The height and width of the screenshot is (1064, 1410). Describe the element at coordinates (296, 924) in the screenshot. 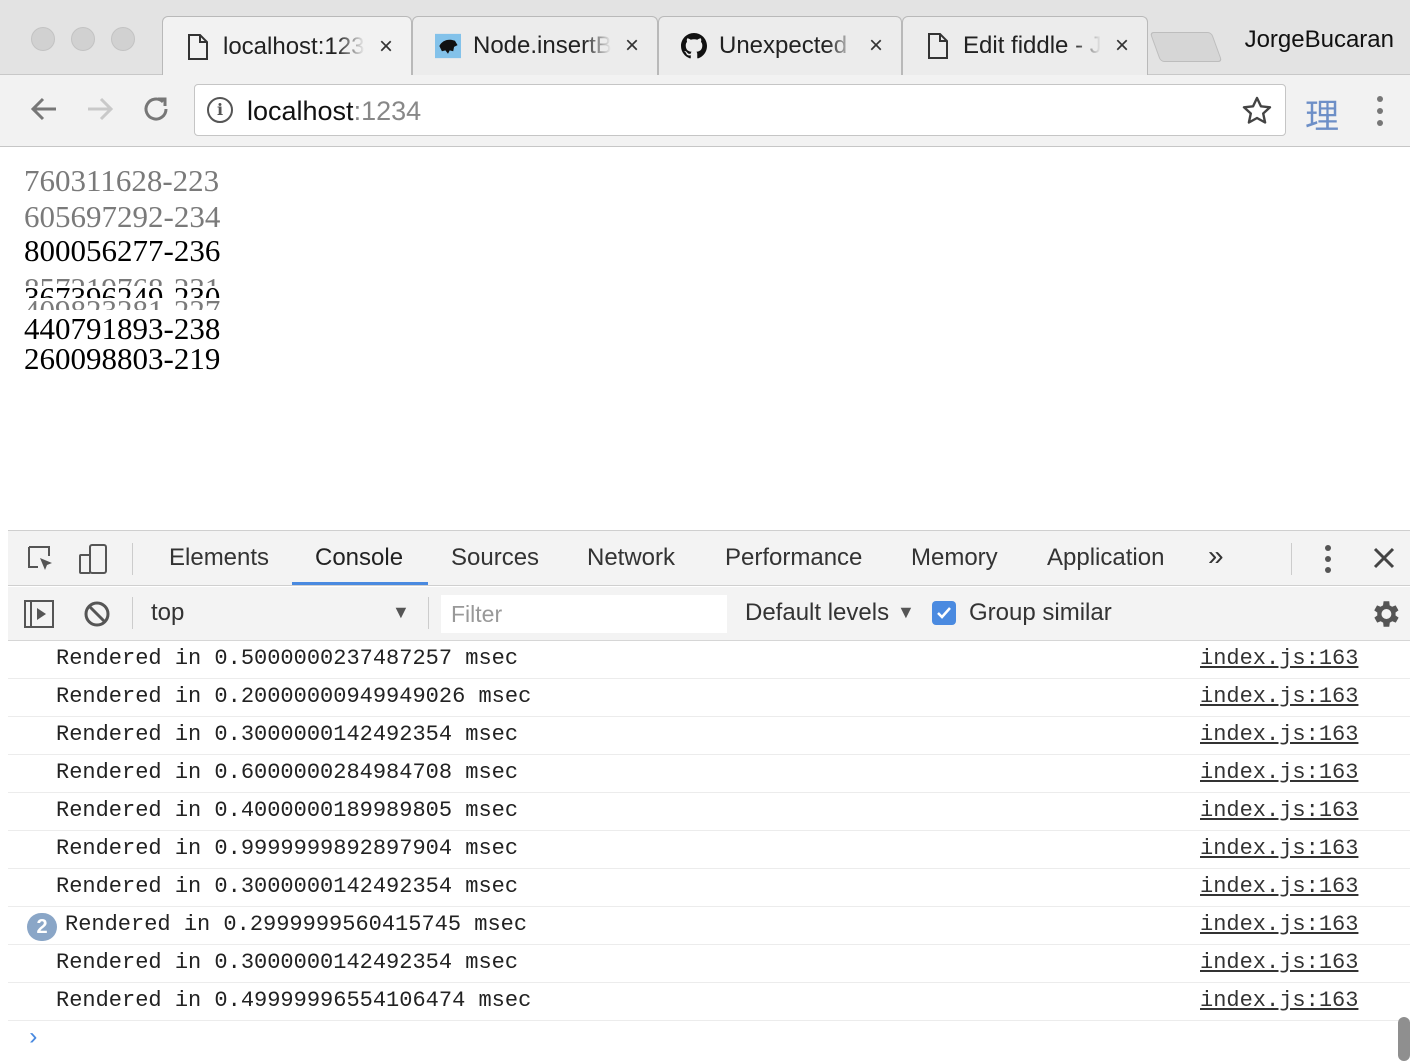

I see `log-message: Rendered in 0.2999999560415745 msec` at that location.